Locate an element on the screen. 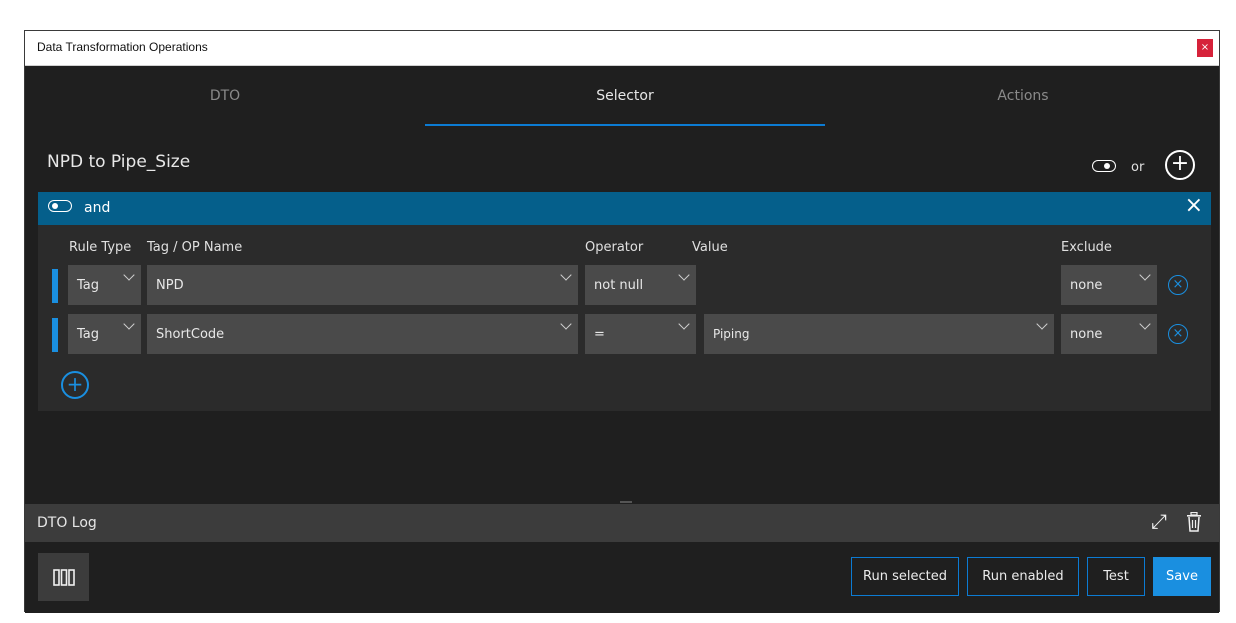  add-group-plus-icon: + is located at coordinates (1180, 165).